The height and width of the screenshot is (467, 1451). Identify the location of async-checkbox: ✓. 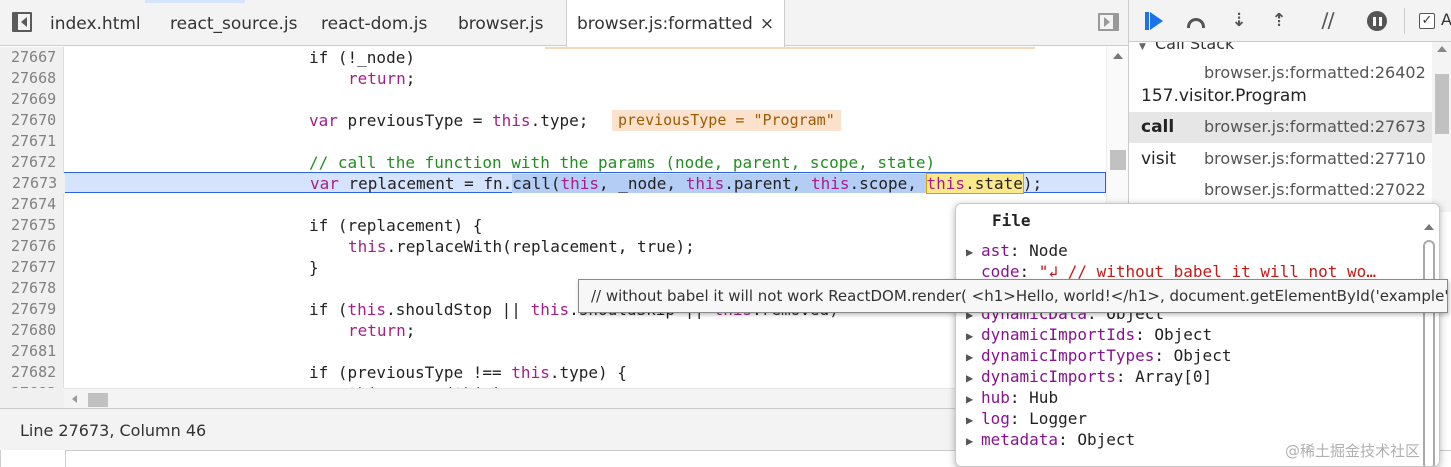
(1427, 21).